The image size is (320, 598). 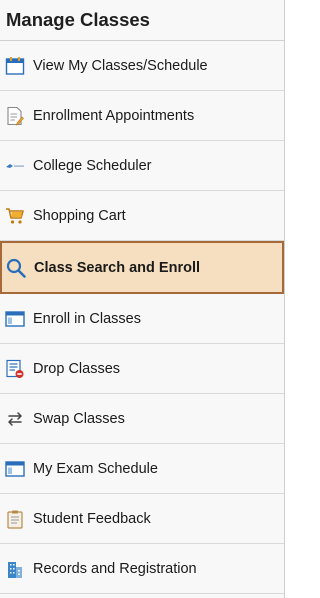 I want to click on menu-item-label: My Exam Schedule, so click(x=95, y=468).